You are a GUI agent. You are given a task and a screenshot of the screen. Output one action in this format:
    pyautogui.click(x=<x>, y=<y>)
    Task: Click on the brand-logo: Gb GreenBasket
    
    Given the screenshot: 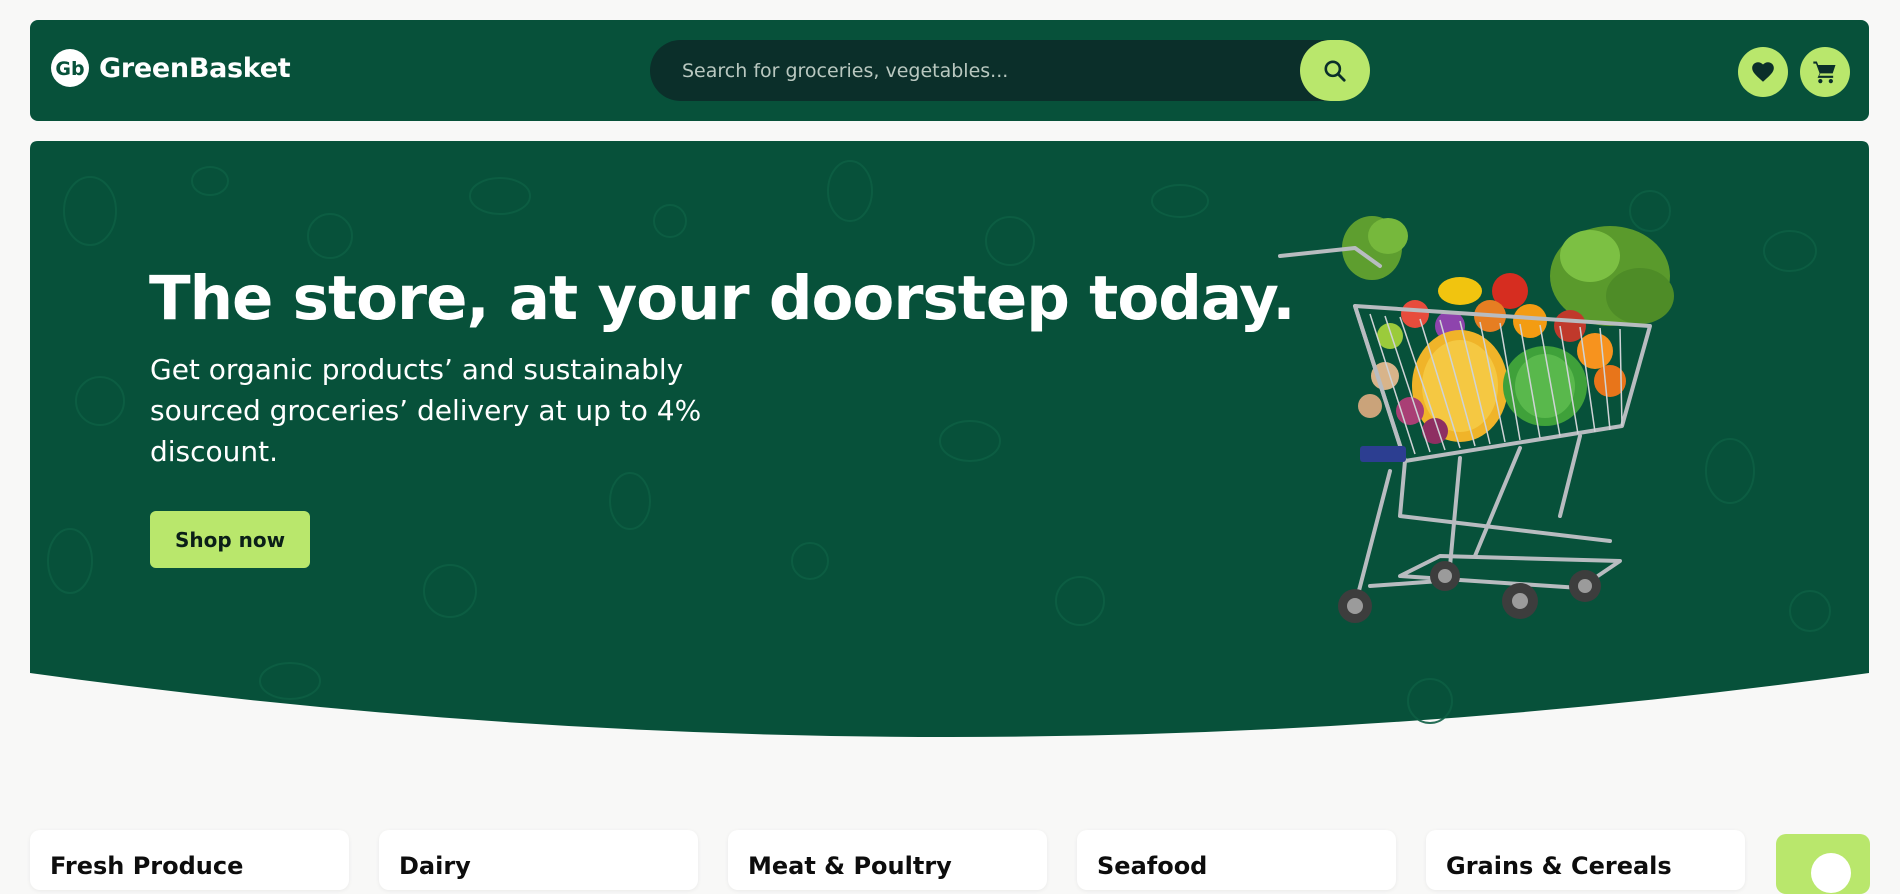 What is the action you would take?
    pyautogui.click(x=170, y=68)
    